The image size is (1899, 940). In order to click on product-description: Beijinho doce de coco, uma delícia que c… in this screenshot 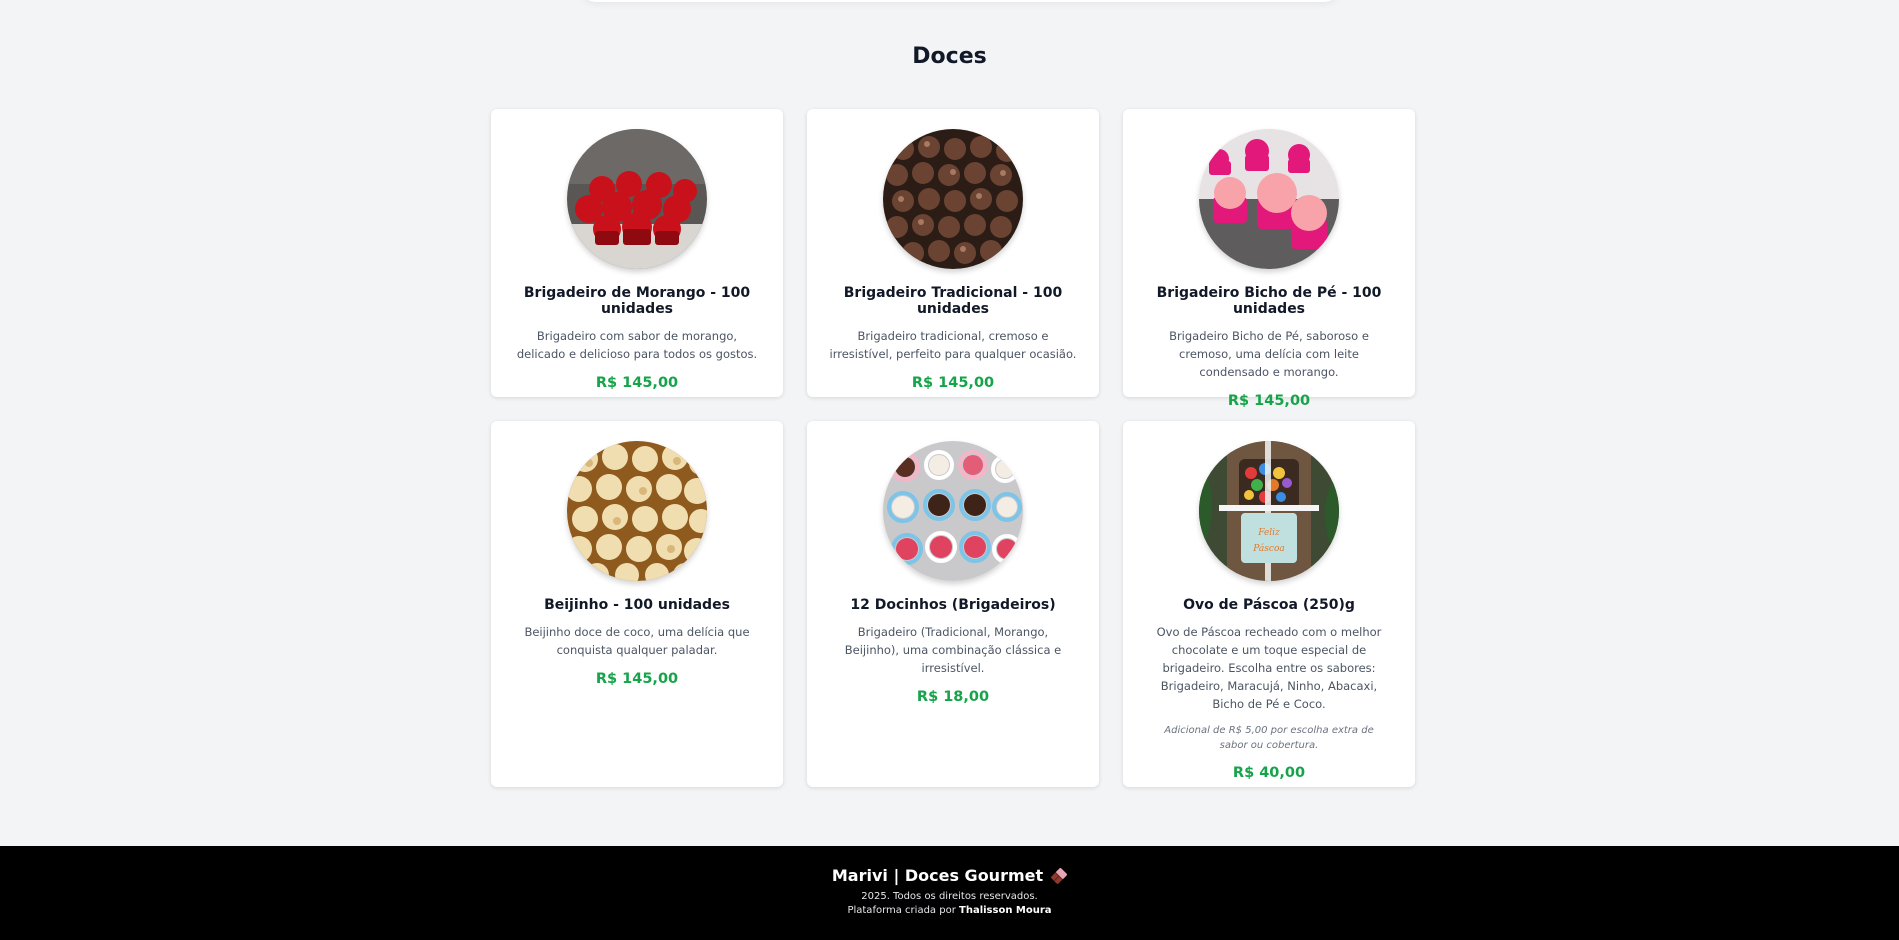, I will do `click(637, 641)`.